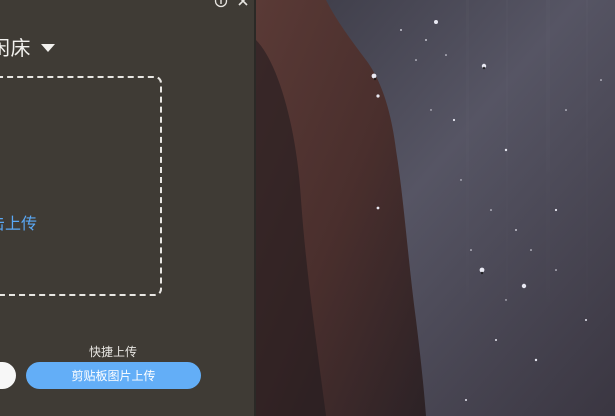 The image size is (615, 416). What do you see at coordinates (15, 48) in the screenshot?
I see `image-host-title: 闲床` at bounding box center [15, 48].